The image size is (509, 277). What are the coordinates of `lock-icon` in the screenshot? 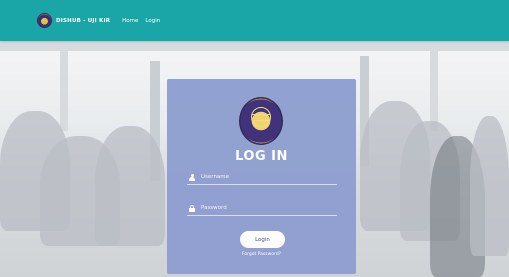 It's located at (192, 208).